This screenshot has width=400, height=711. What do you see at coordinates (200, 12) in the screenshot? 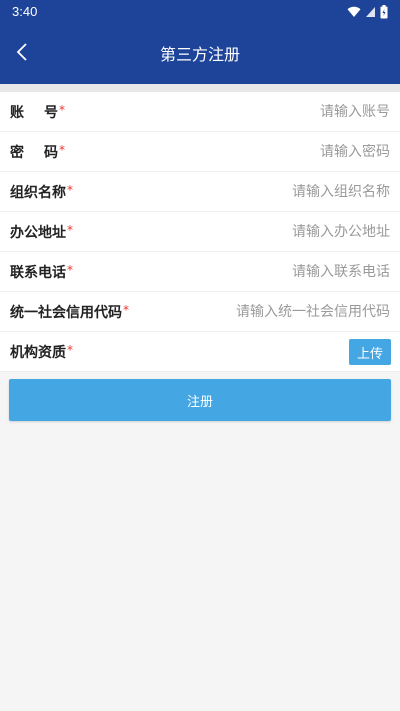
I see `status-bar: 3:40` at bounding box center [200, 12].